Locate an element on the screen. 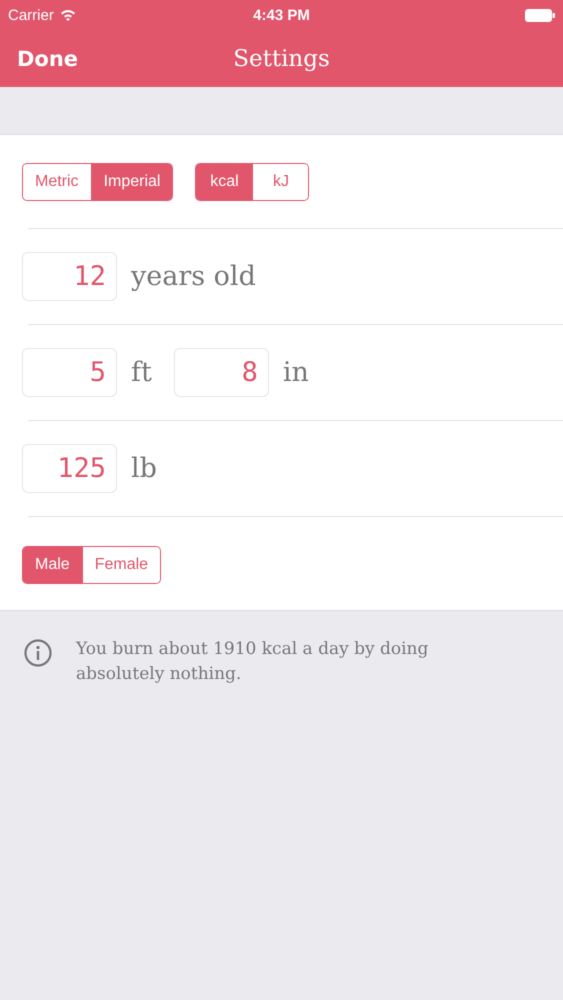  unit-label: years old is located at coordinates (193, 276).